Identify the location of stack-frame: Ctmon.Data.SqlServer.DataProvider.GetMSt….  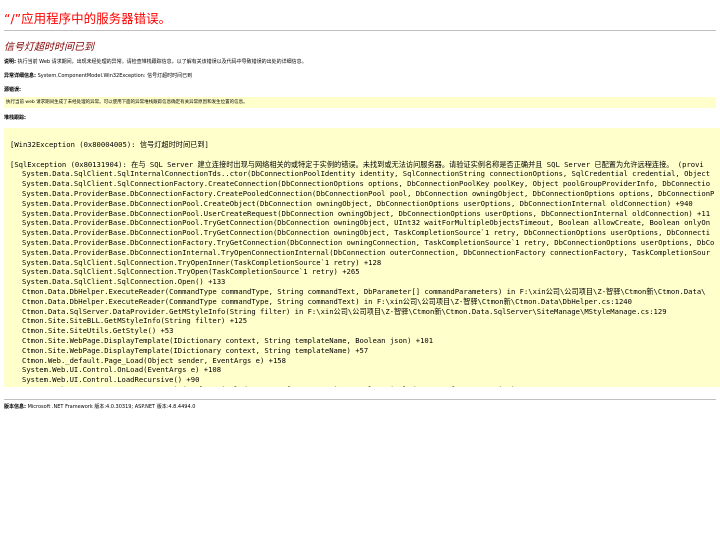
(344, 311).